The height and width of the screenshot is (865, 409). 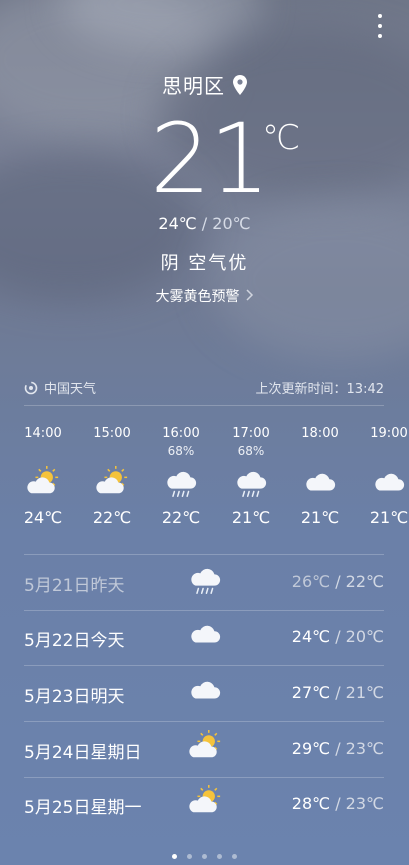 I want to click on source-name: 中国天气, so click(x=70, y=389).